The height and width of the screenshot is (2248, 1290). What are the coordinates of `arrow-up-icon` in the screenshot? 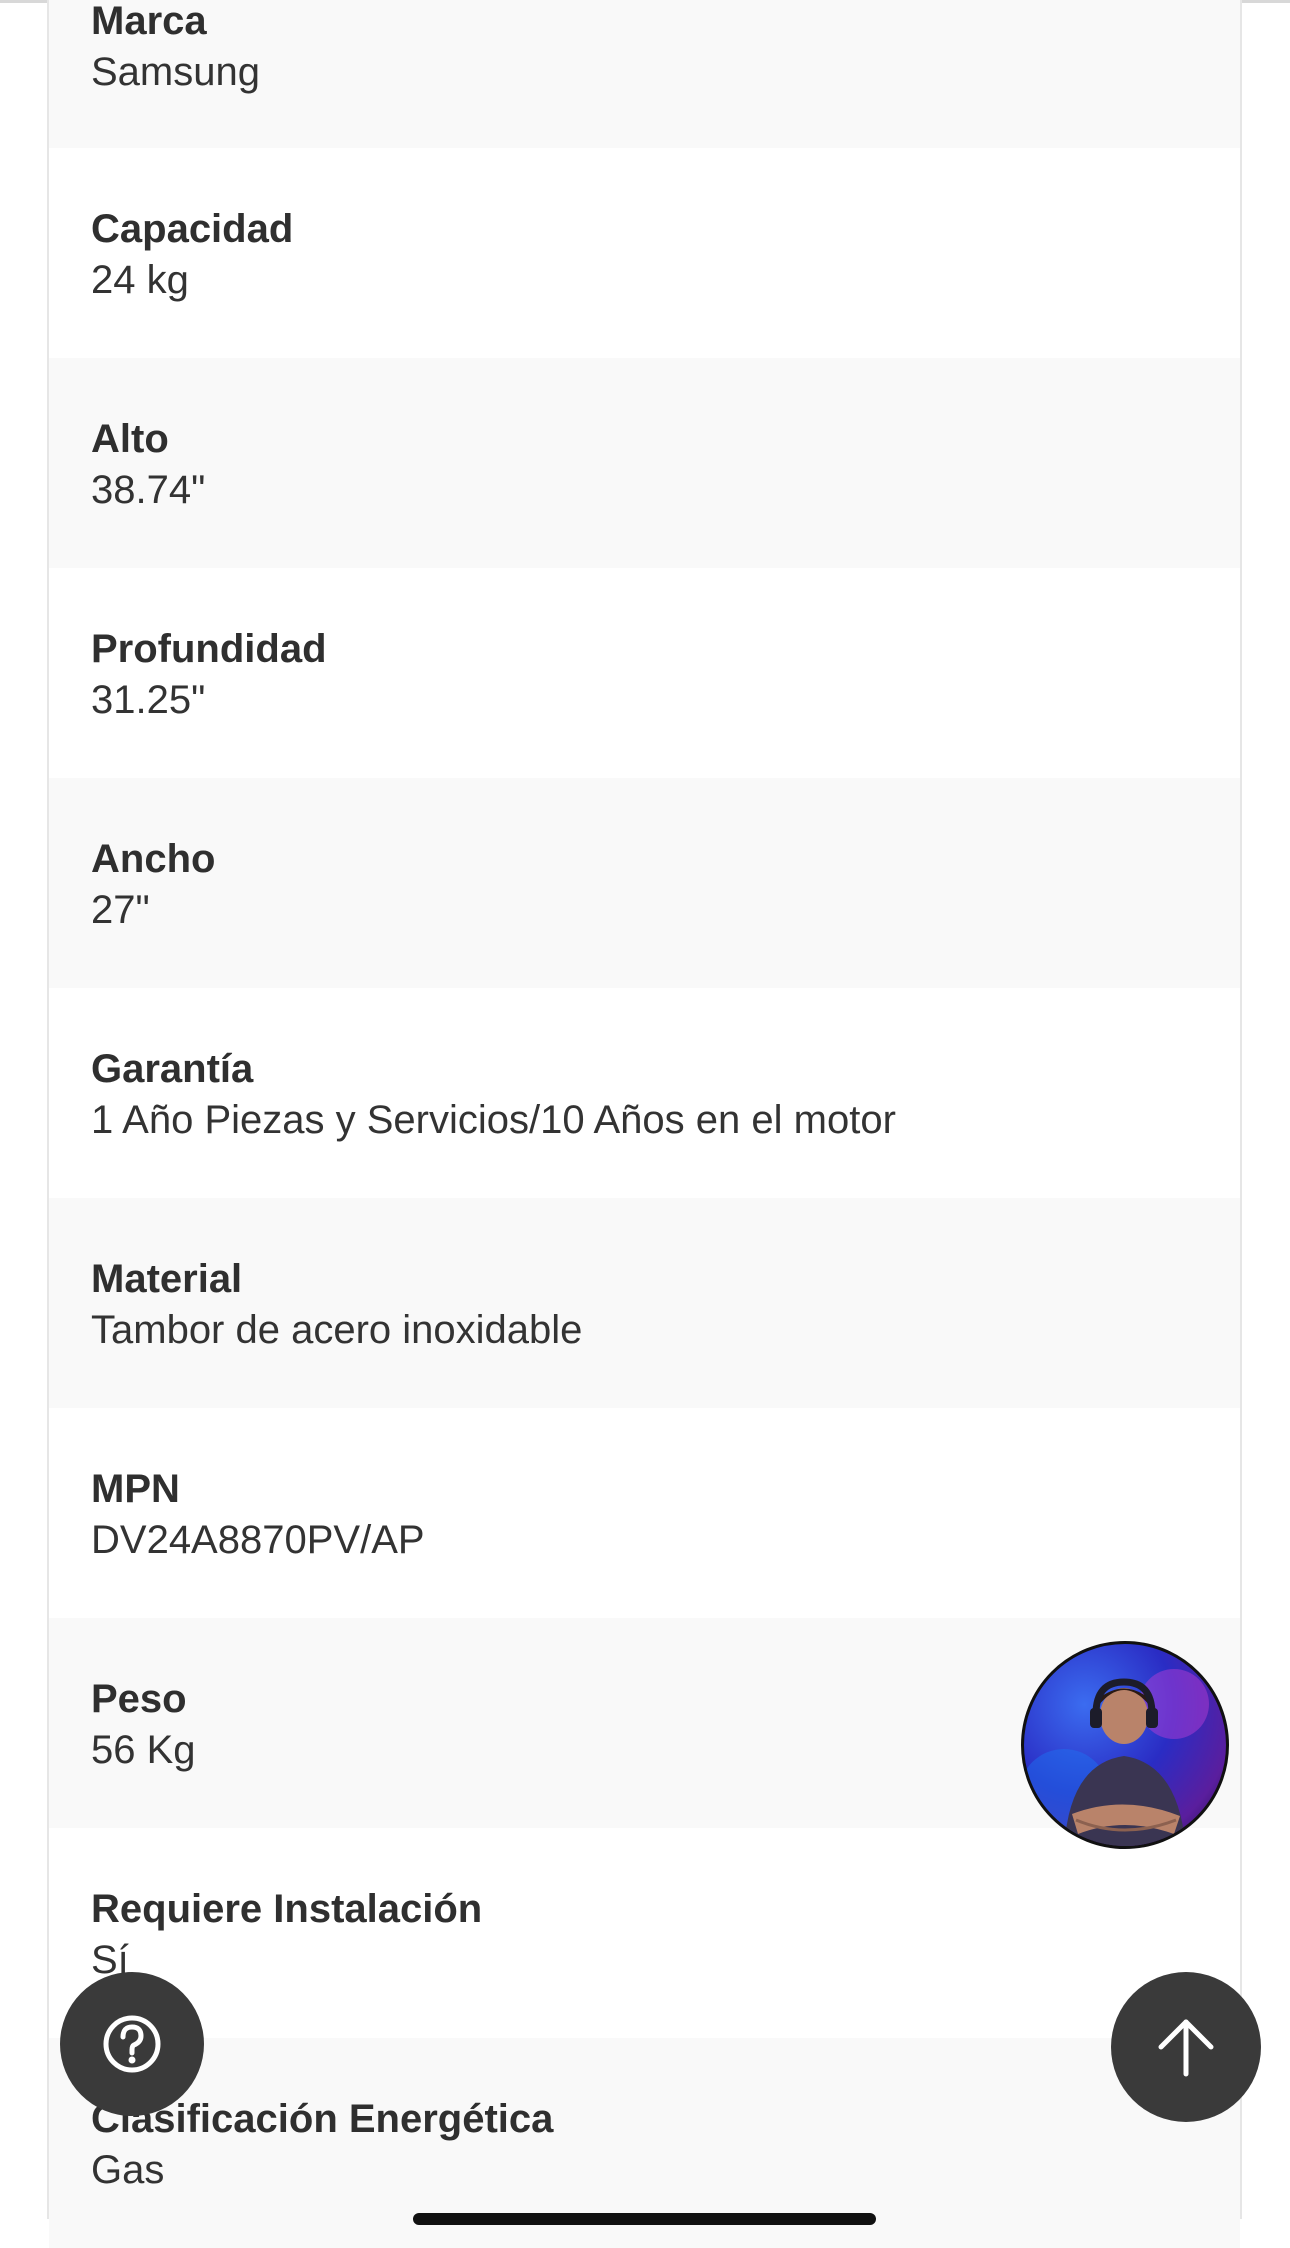 It's located at (1186, 2048).